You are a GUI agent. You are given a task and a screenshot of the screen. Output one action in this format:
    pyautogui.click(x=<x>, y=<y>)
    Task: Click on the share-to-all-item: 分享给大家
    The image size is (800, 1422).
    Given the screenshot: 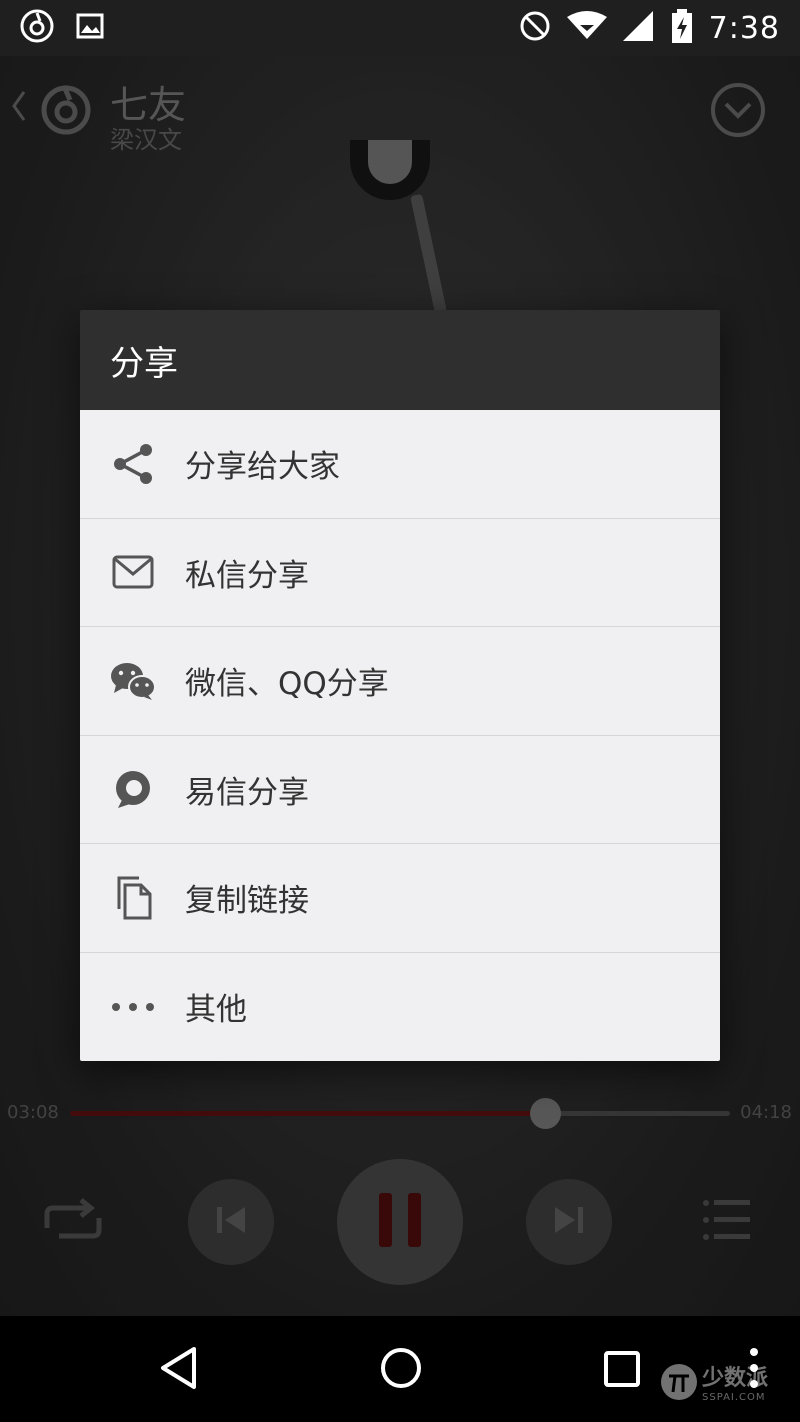 What is the action you would take?
    pyautogui.click(x=400, y=464)
    